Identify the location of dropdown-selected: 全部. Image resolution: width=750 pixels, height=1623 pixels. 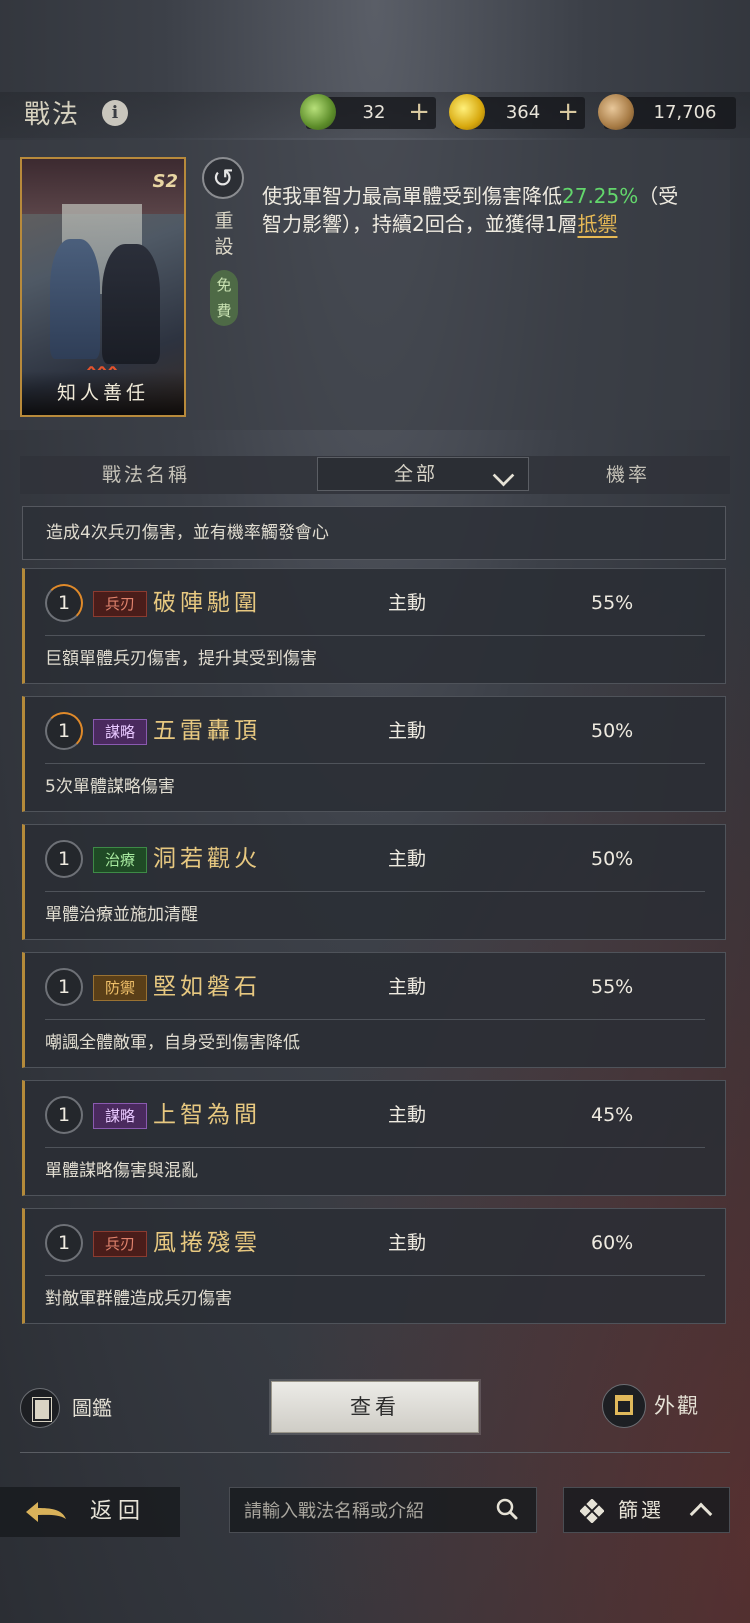
(416, 474).